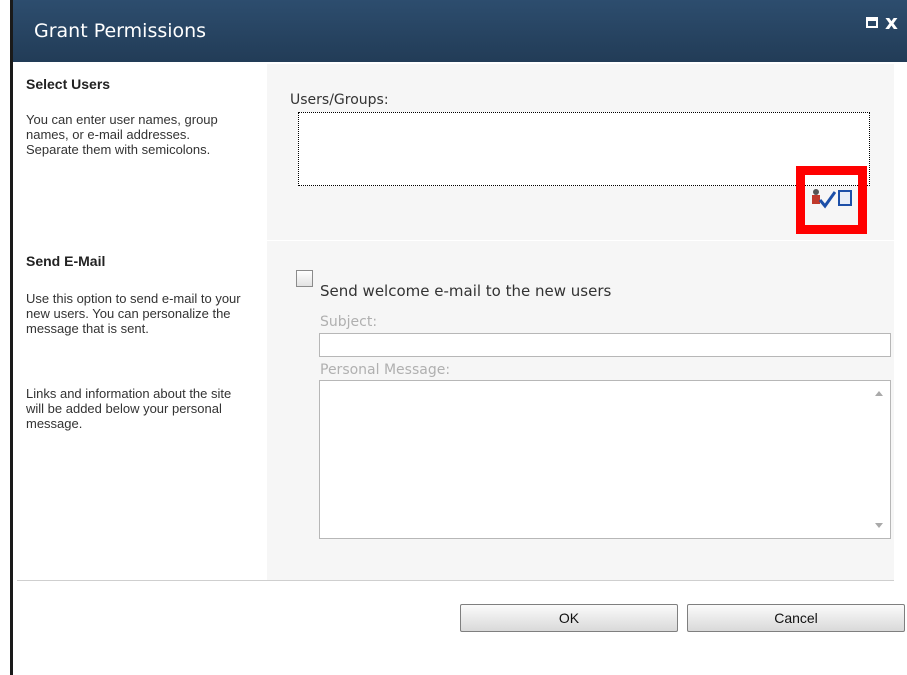  I want to click on maximize-icon, so click(872, 22).